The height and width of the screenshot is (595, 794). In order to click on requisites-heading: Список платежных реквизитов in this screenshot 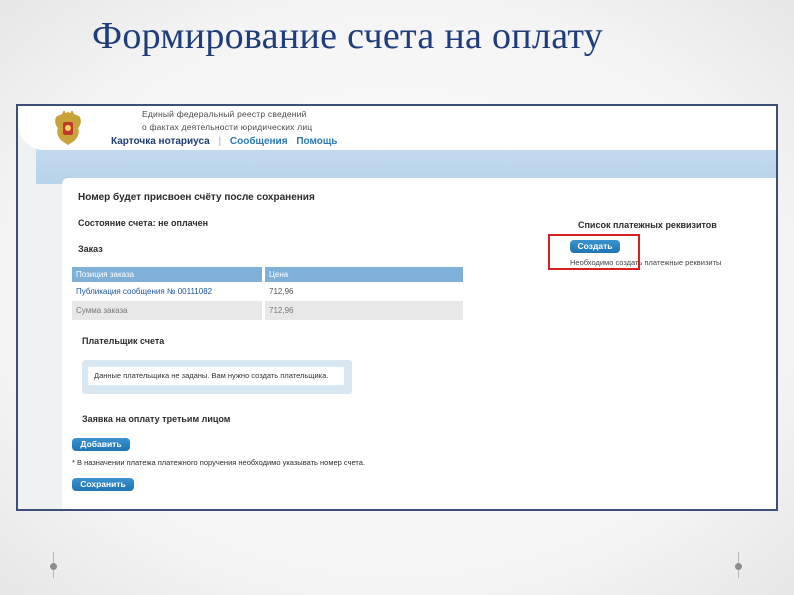, I will do `click(647, 225)`.